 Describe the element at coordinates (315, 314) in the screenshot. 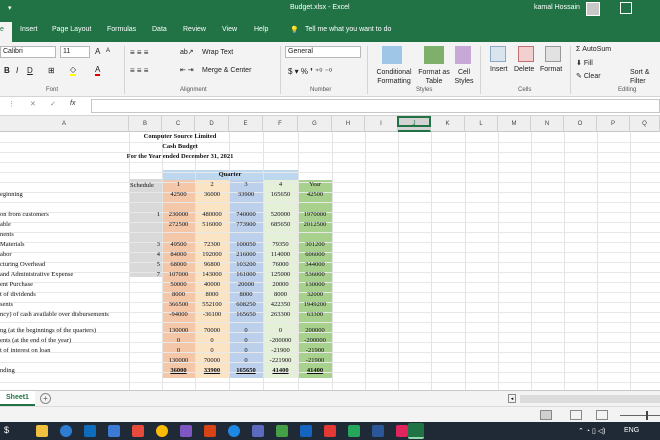

I see `budget-value-cell: 63300` at that location.